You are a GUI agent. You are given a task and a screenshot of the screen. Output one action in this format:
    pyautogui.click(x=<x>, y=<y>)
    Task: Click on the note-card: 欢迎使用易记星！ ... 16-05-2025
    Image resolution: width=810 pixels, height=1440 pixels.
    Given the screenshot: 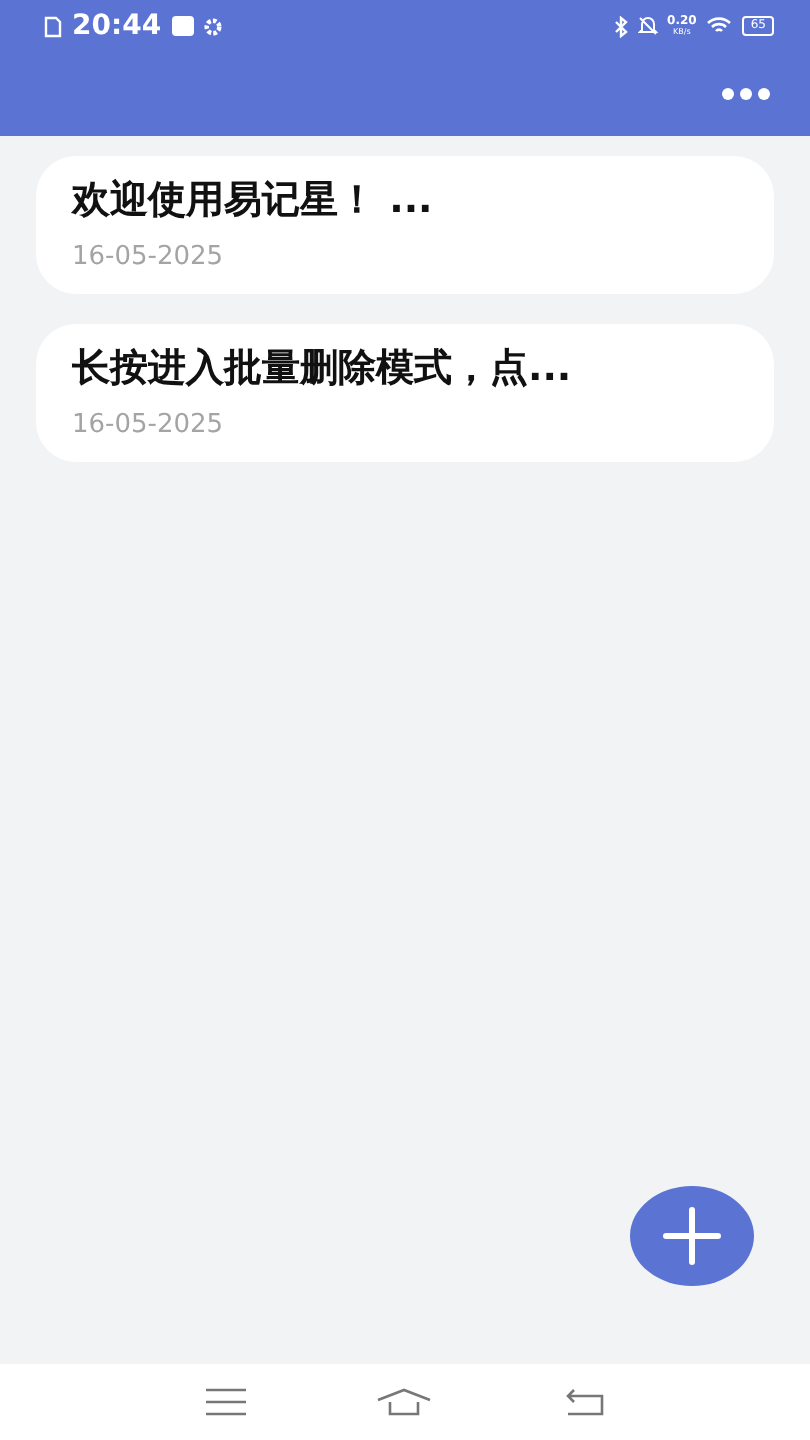 What is the action you would take?
    pyautogui.click(x=405, y=225)
    